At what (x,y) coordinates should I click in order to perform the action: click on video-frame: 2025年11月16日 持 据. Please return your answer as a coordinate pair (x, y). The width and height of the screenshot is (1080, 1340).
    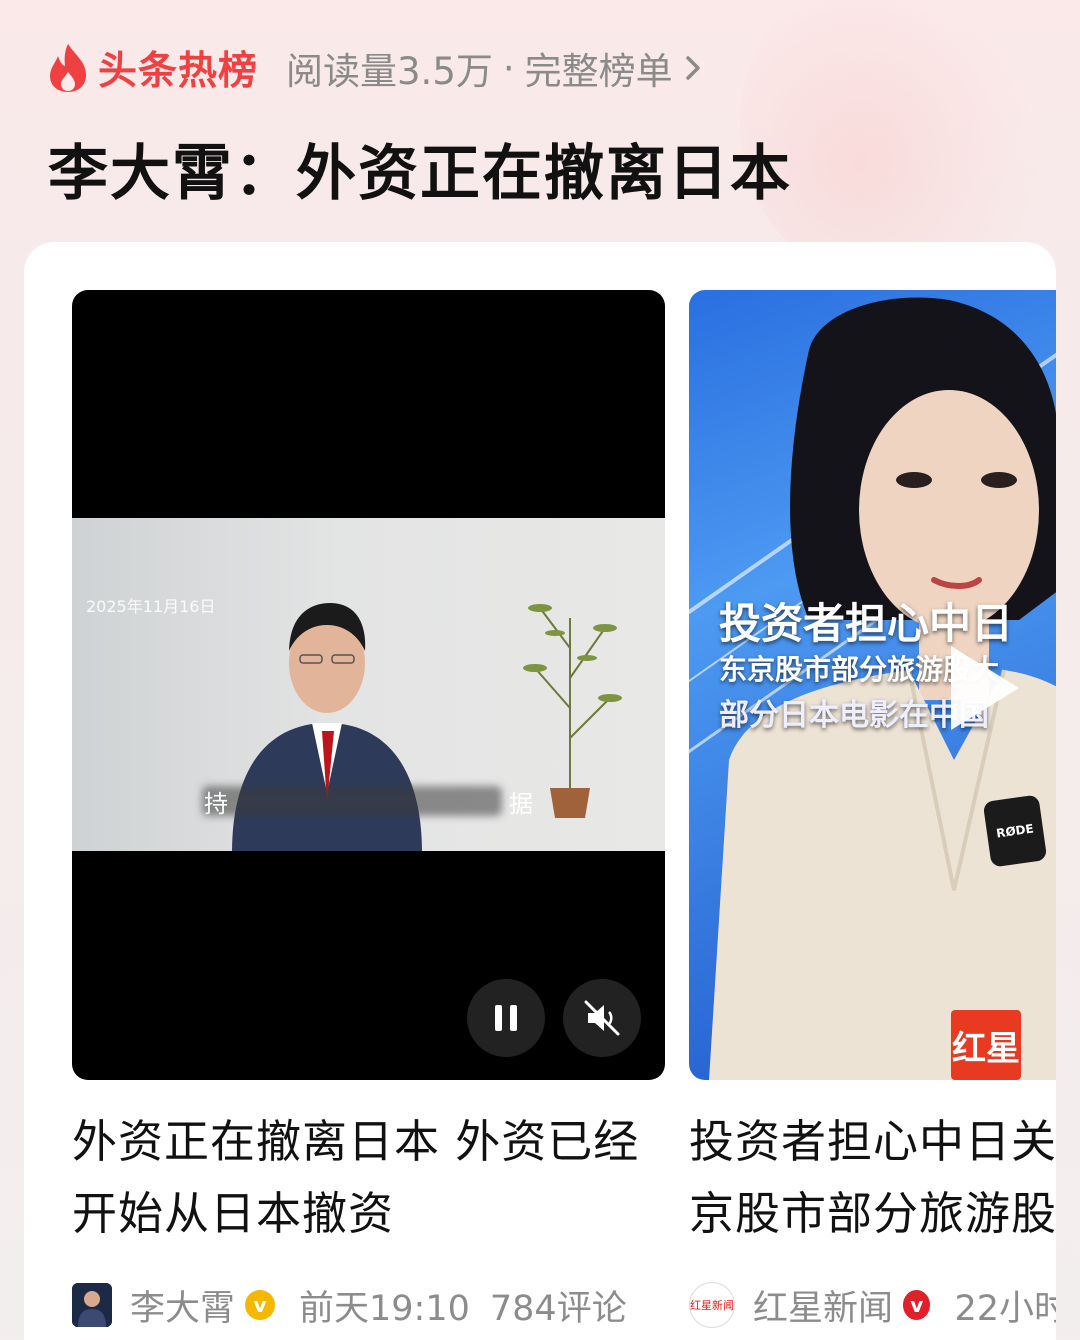
    Looking at the image, I should click on (368, 684).